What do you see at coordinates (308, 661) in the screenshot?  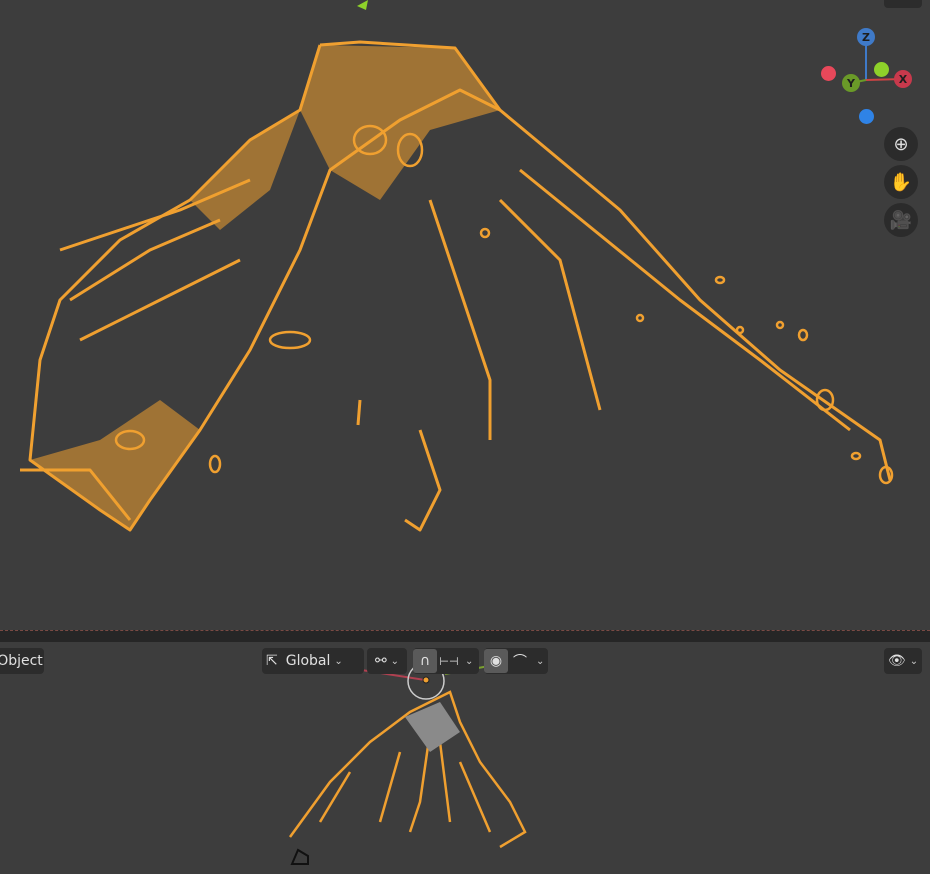 I see `orientation-label: Global` at bounding box center [308, 661].